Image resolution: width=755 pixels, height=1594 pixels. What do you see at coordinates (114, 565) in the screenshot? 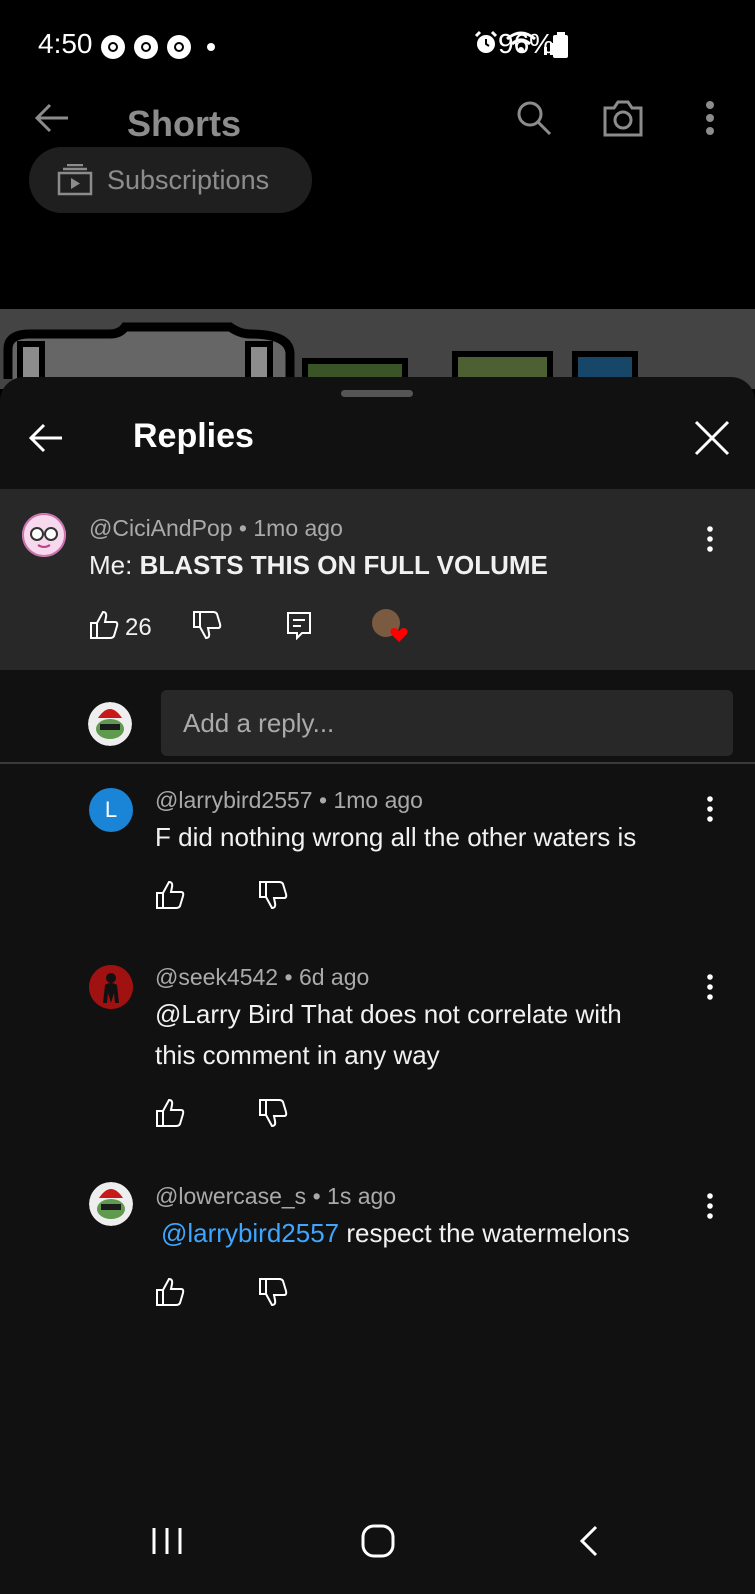
I see `comment-text-prefix: Me:` at bounding box center [114, 565].